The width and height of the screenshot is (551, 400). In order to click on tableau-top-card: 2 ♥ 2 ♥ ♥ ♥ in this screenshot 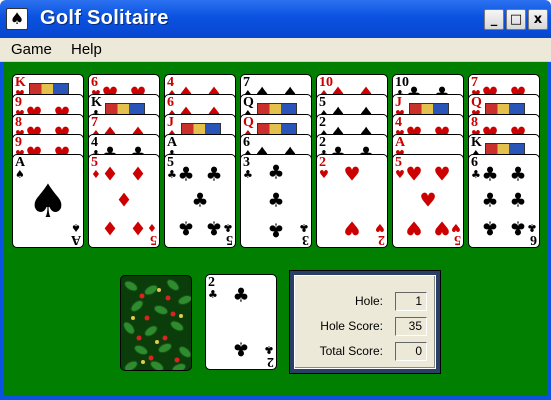, I will do `click(352, 201)`.